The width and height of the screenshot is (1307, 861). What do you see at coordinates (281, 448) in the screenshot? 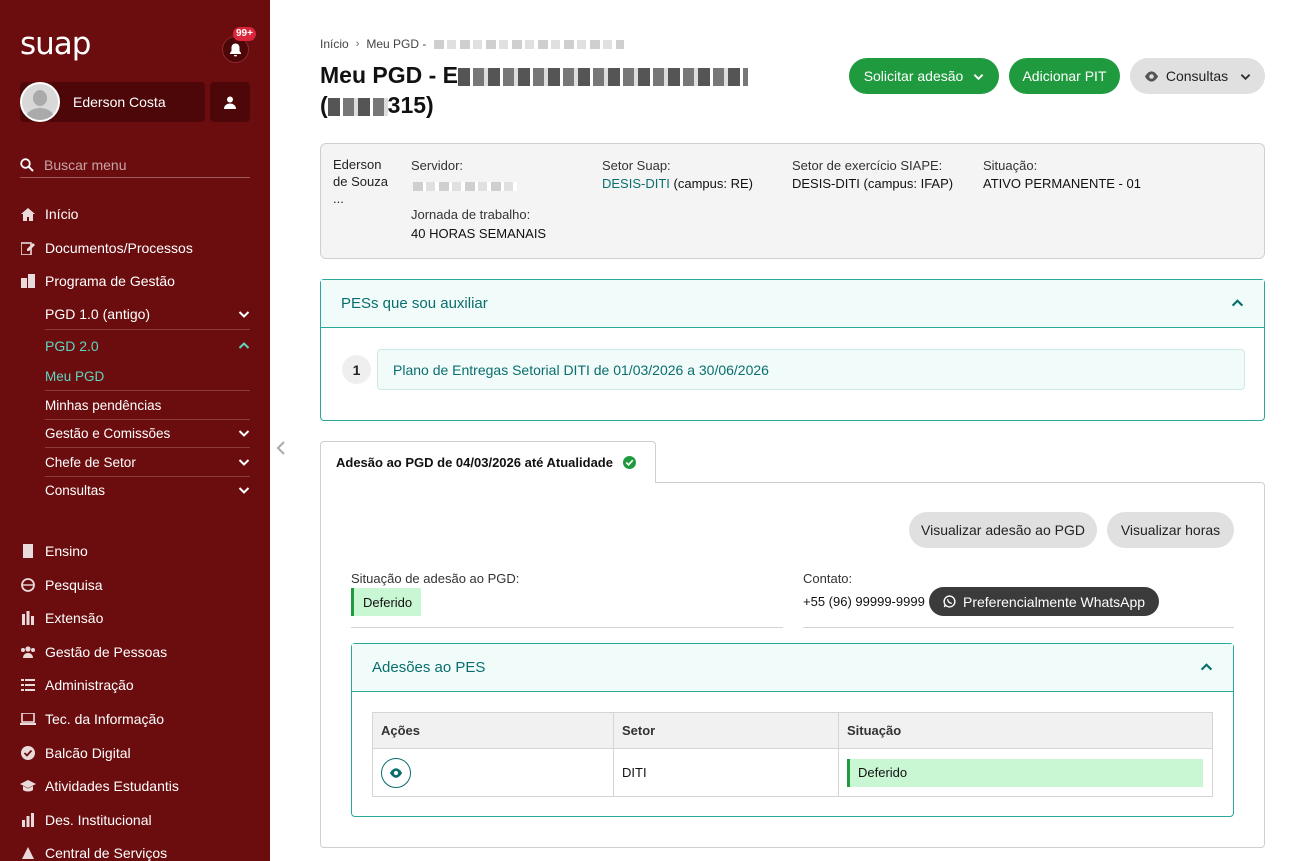
I see `collapse-sidebar-icon` at bounding box center [281, 448].